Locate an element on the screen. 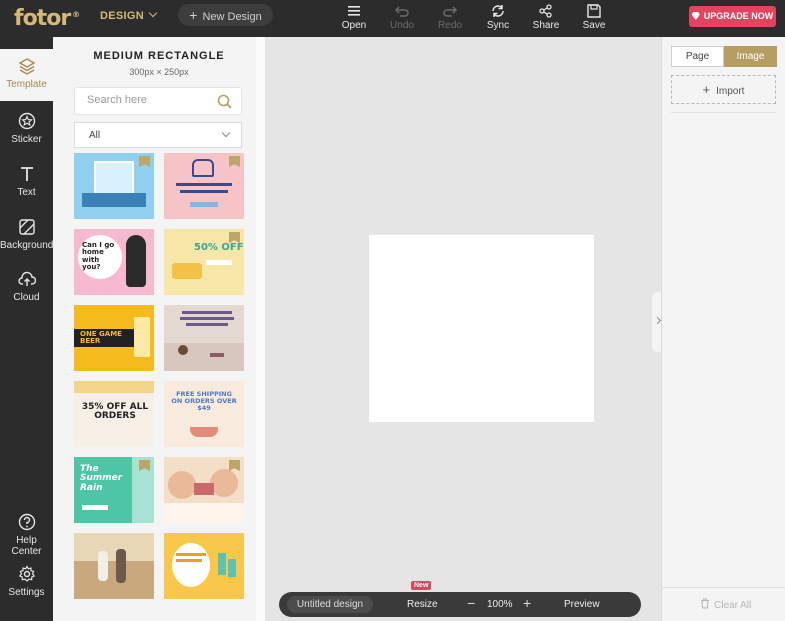 The height and width of the screenshot is (621, 785). sidebar-item-label: Background is located at coordinates (27, 245).